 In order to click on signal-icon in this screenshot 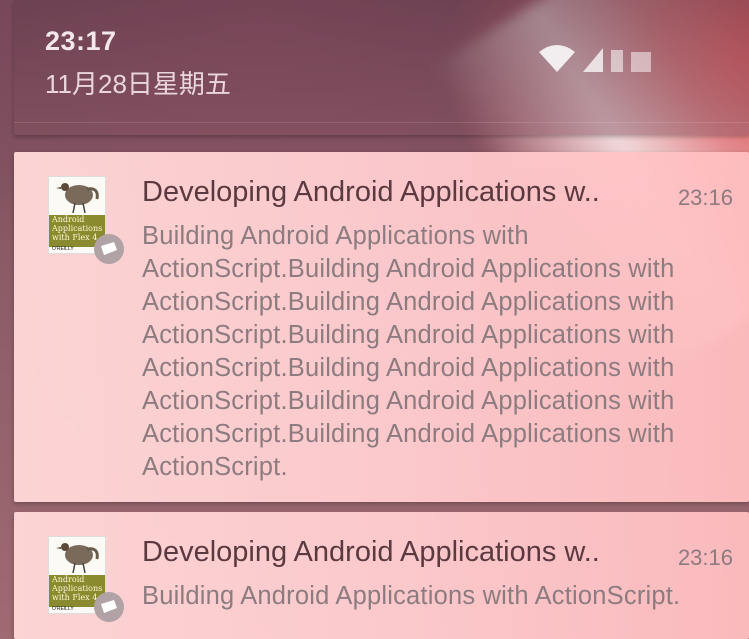, I will do `click(593, 60)`.